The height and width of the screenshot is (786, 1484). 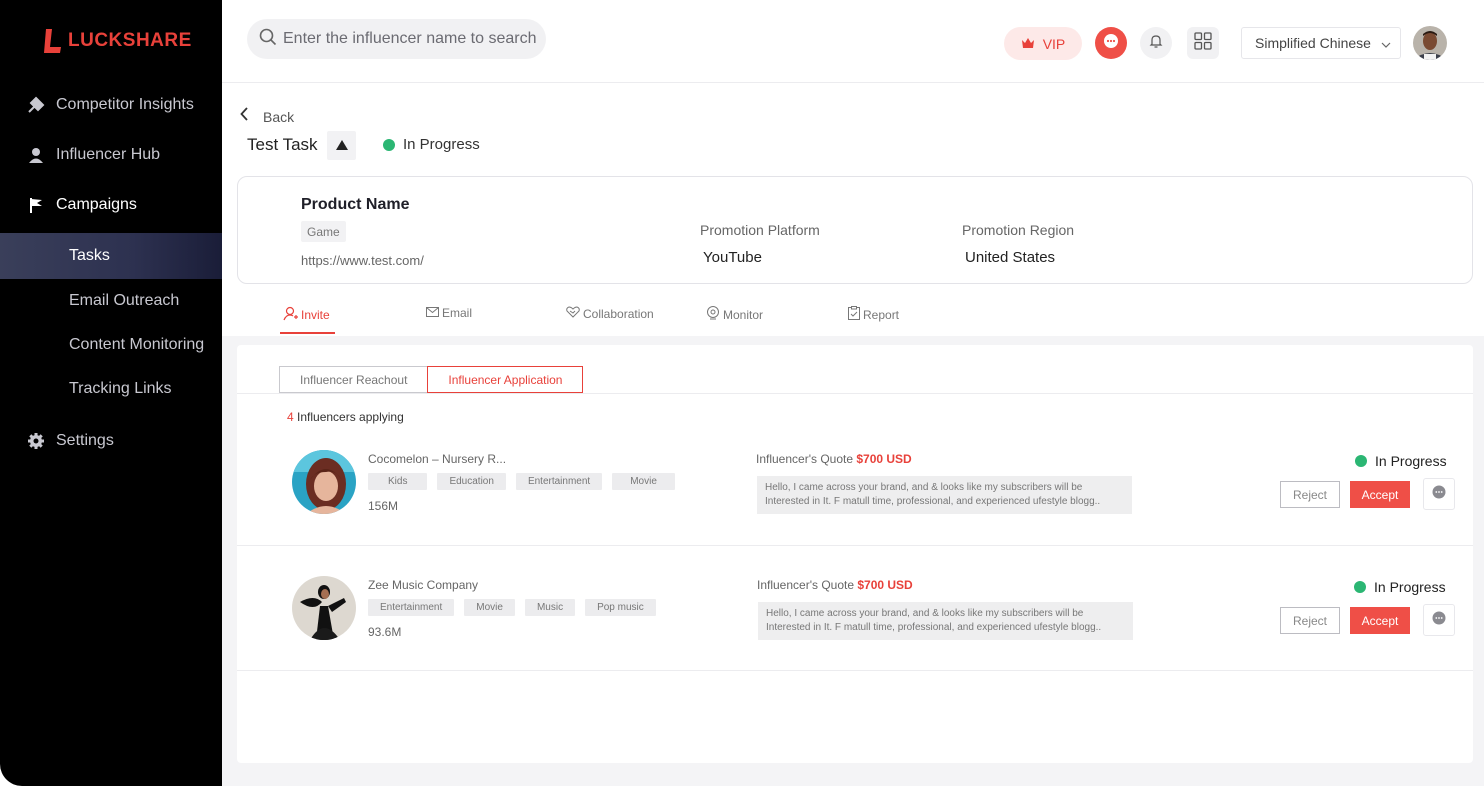 I want to click on tab-report: Report, so click(x=873, y=314).